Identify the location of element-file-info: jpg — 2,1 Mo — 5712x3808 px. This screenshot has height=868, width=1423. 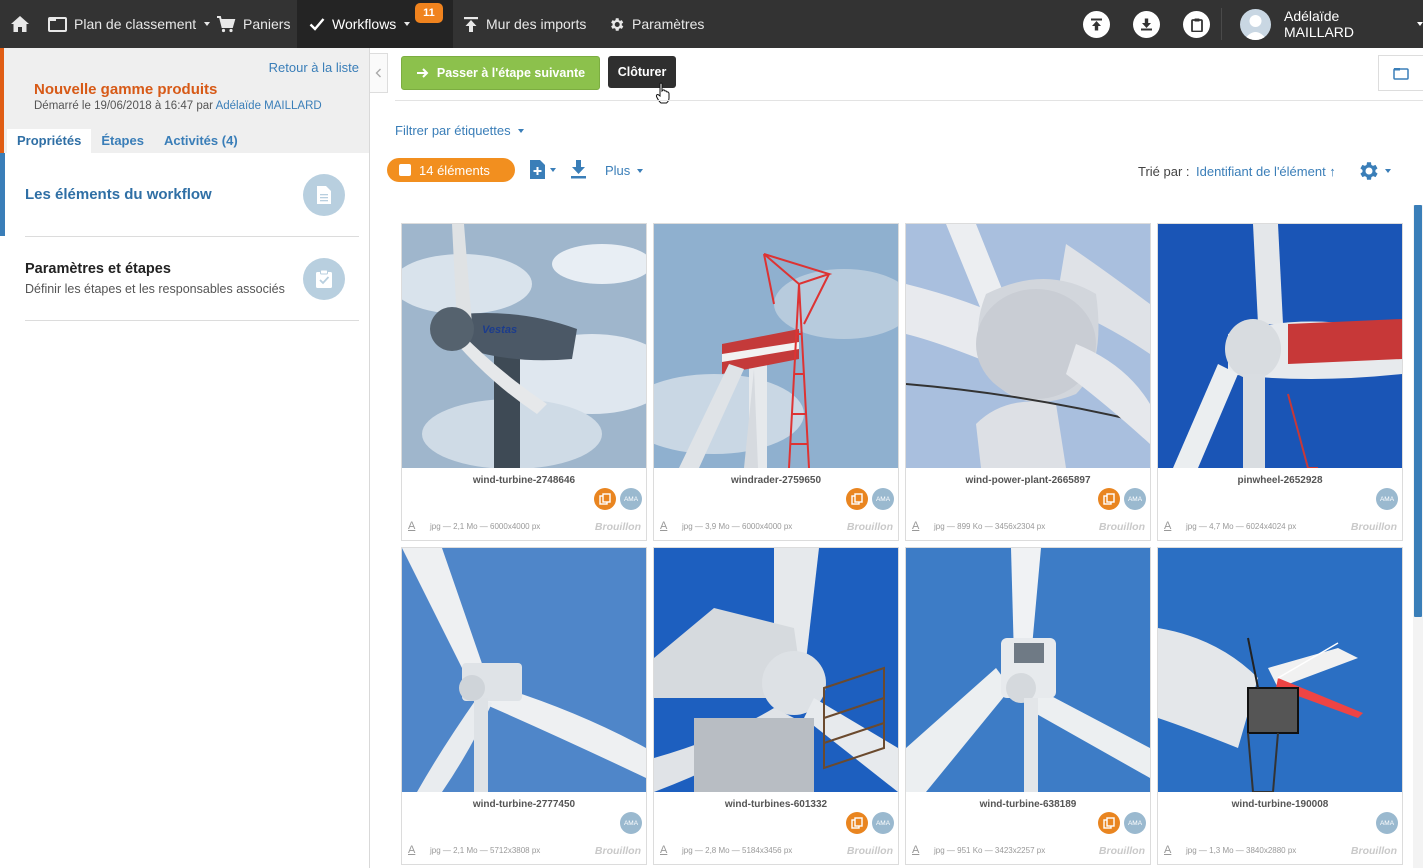
(485, 850).